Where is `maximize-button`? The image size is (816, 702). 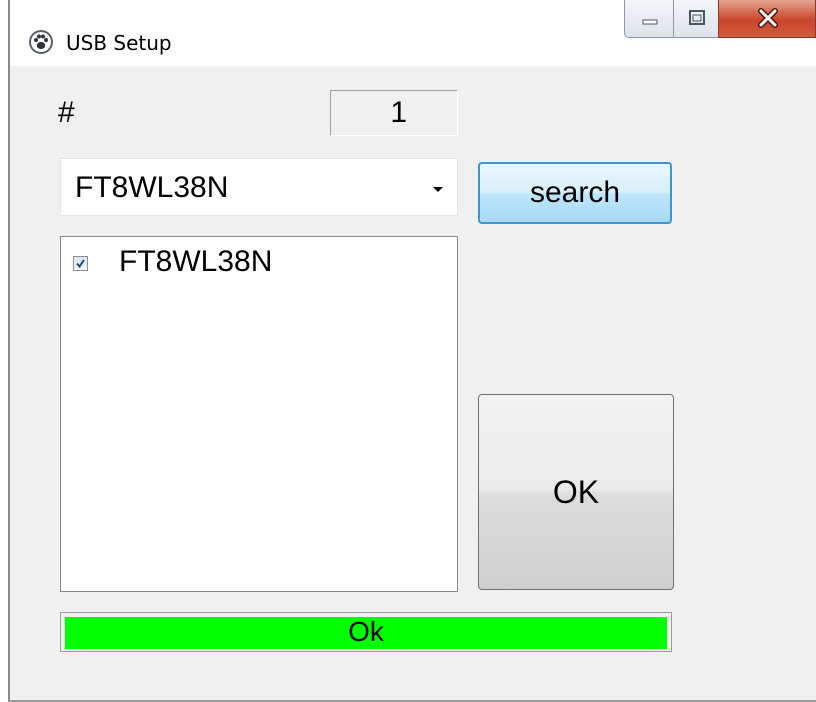
maximize-button is located at coordinates (696, 19).